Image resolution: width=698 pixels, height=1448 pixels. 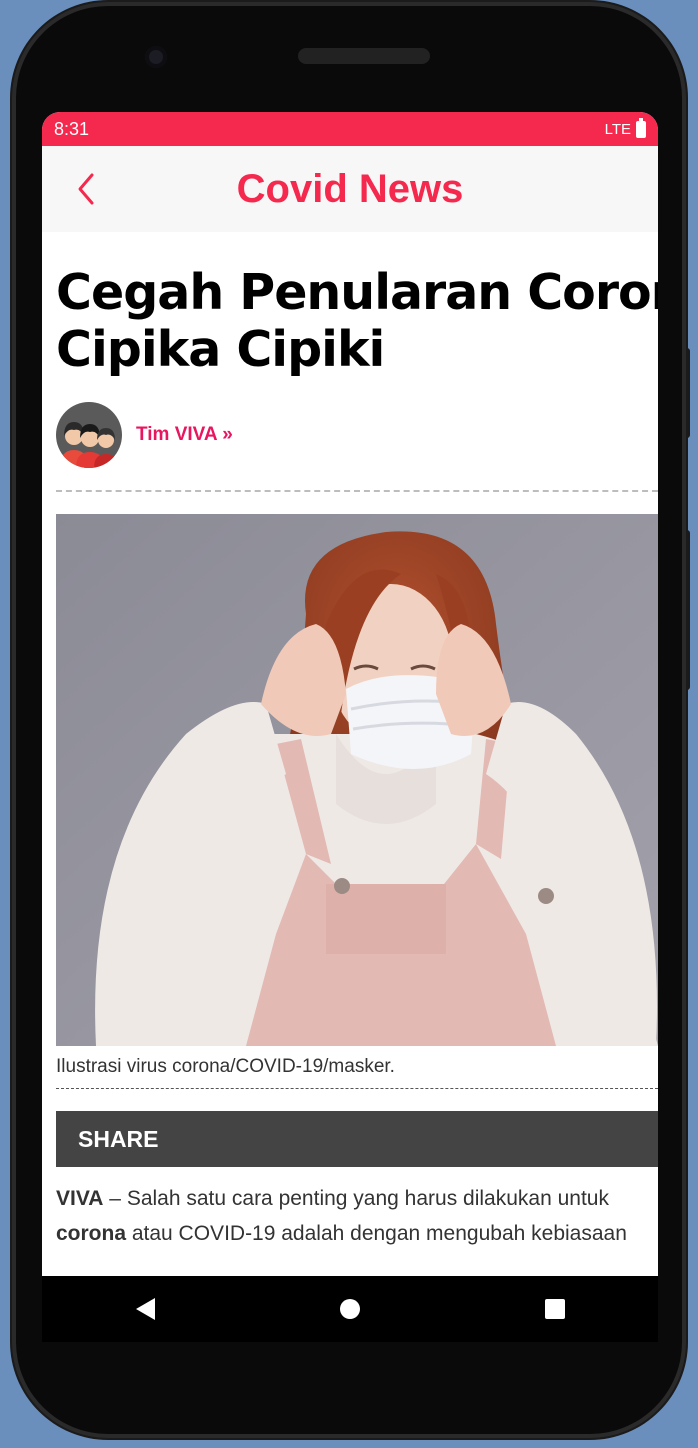 I want to click on status-indicators: LTE, so click(x=625, y=127).